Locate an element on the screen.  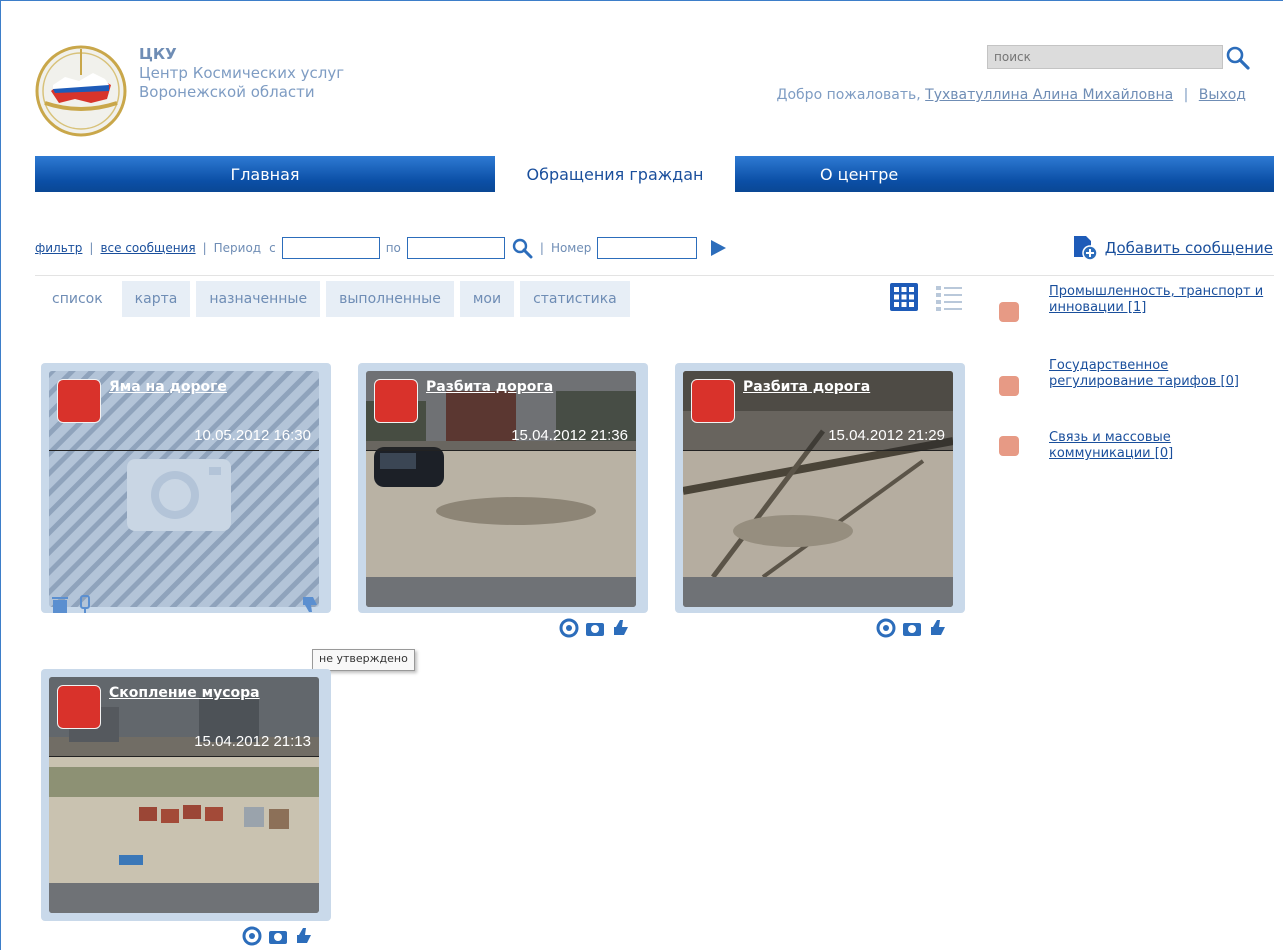
message-card: Разбита дорога 15.04.2012 21:29 is located at coordinates (820, 500).